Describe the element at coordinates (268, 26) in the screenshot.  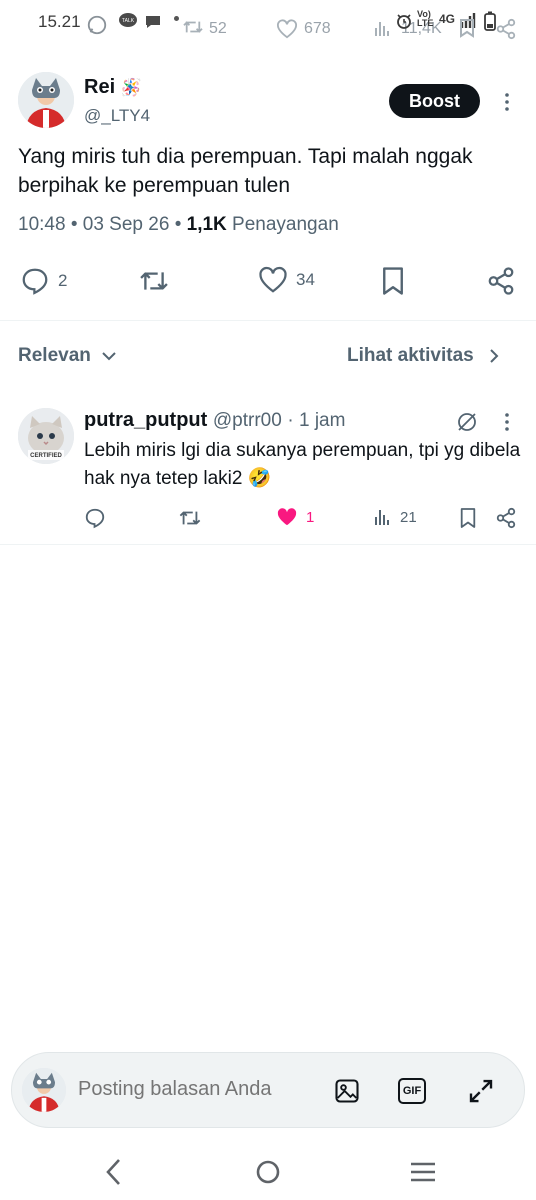
I see `status-bar: 15.21 TALK 52 678 11,4K Vo) LTE 4G` at that location.